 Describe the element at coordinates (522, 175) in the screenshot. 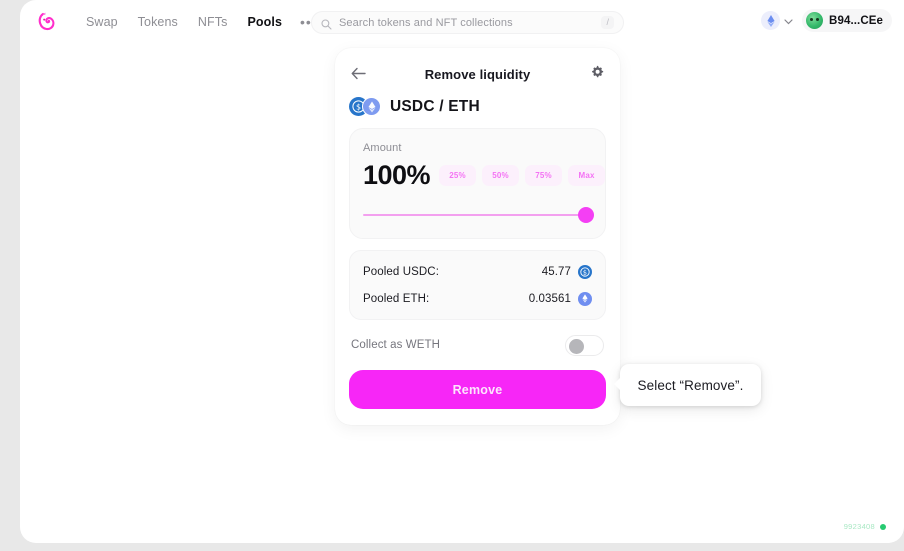

I see `preset-buttons: 25% 50% 75% Max` at that location.